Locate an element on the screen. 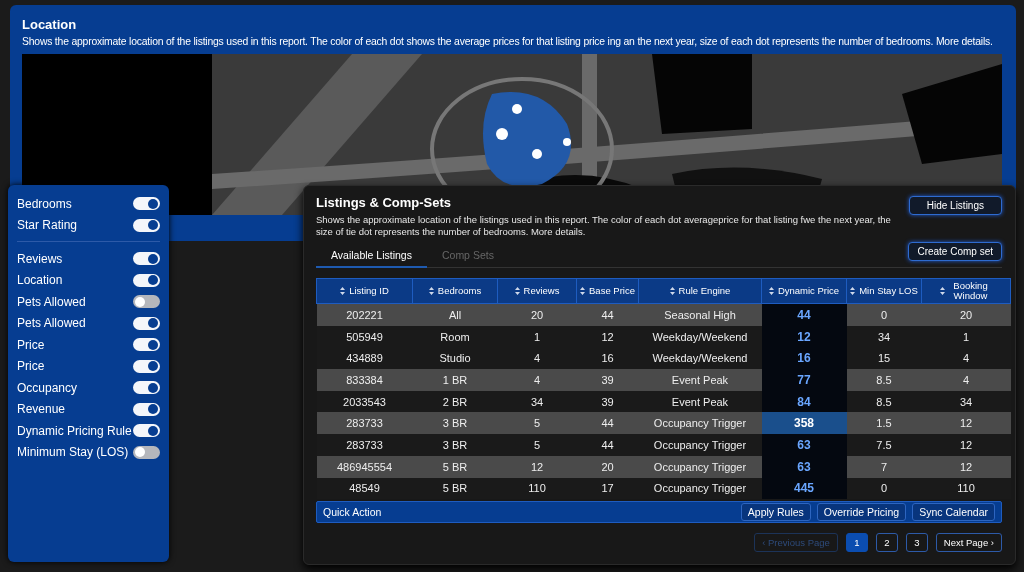 The image size is (1024, 572). table-cell: 7.5 is located at coordinates (884, 445).